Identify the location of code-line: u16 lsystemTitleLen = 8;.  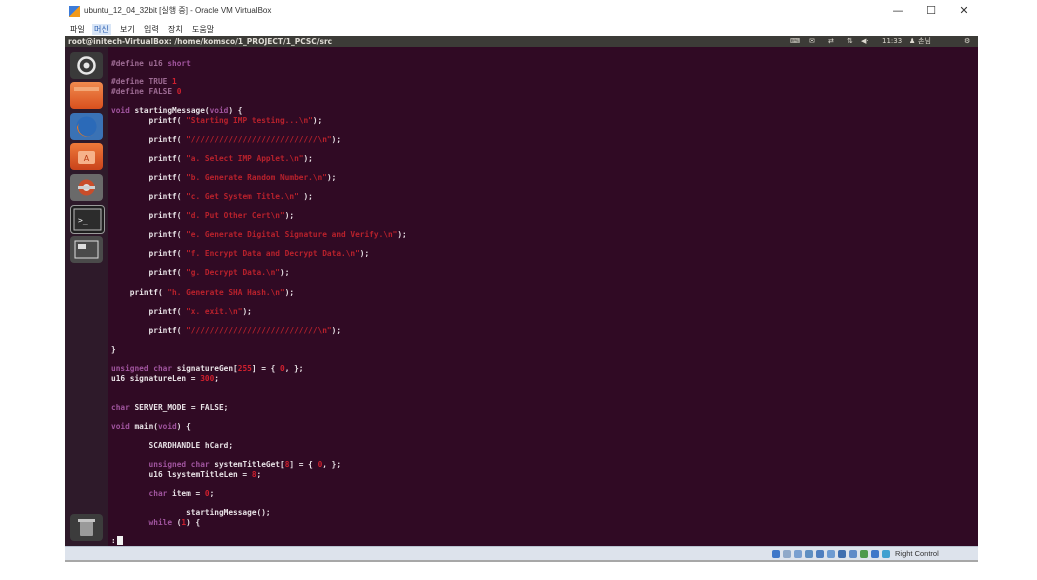
(186, 475).